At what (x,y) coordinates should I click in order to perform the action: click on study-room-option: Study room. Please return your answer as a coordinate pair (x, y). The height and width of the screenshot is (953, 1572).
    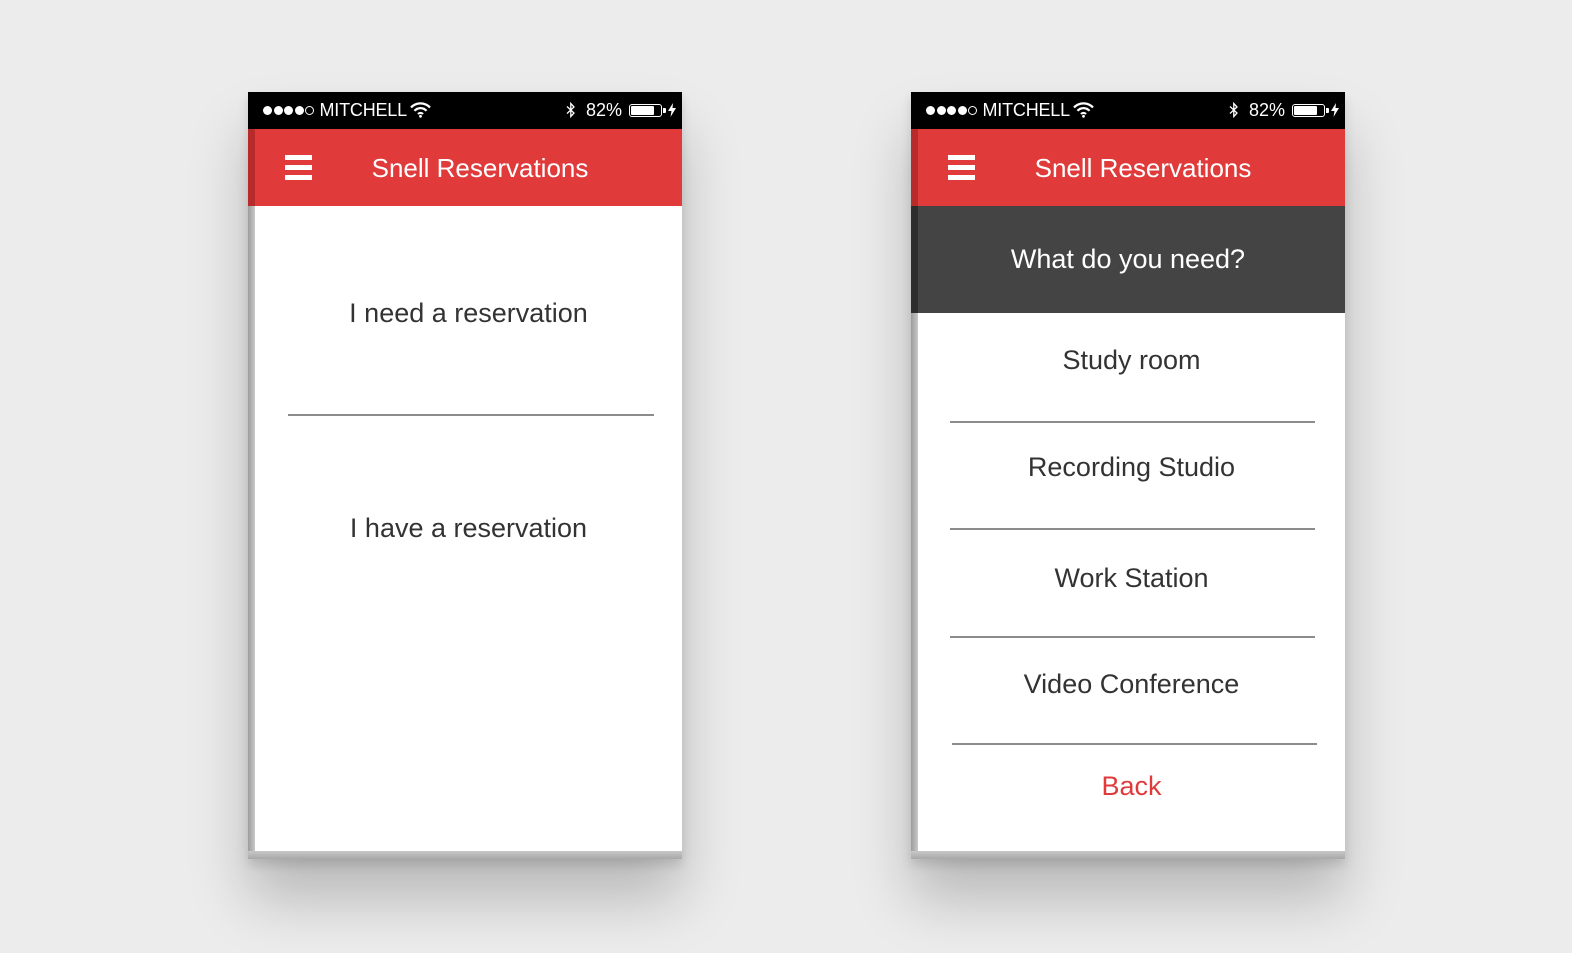
    Looking at the image, I should click on (1131, 360).